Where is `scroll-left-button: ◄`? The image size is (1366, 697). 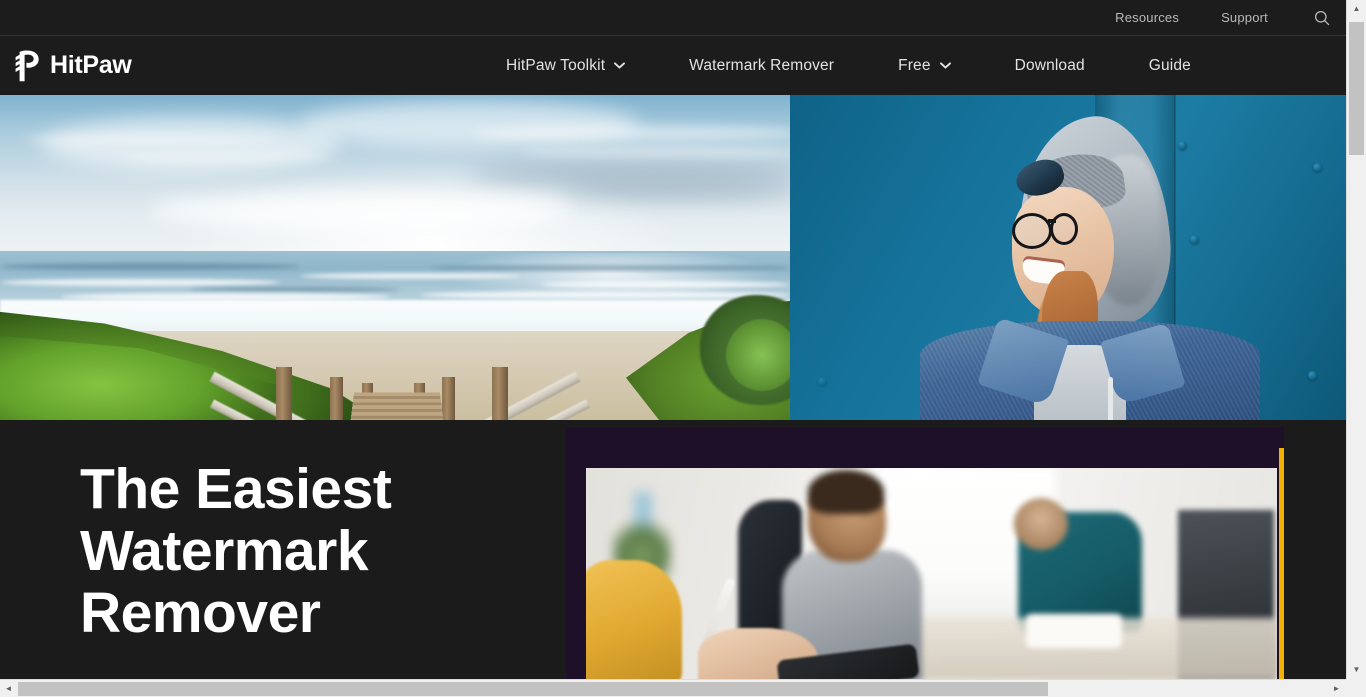 scroll-left-button: ◄ is located at coordinates (8, 688).